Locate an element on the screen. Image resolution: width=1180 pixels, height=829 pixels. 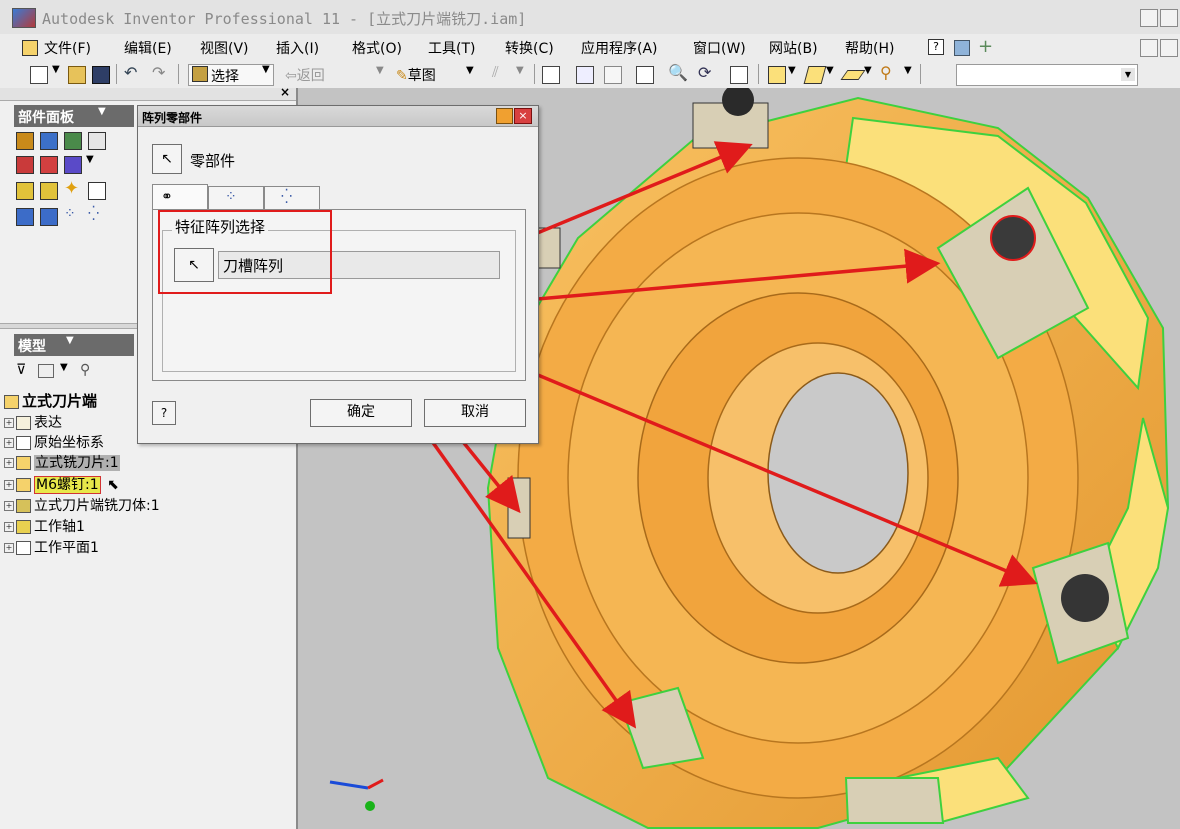
tree-item-work-axis: + 工作轴1 is located at coordinates (44, 525).